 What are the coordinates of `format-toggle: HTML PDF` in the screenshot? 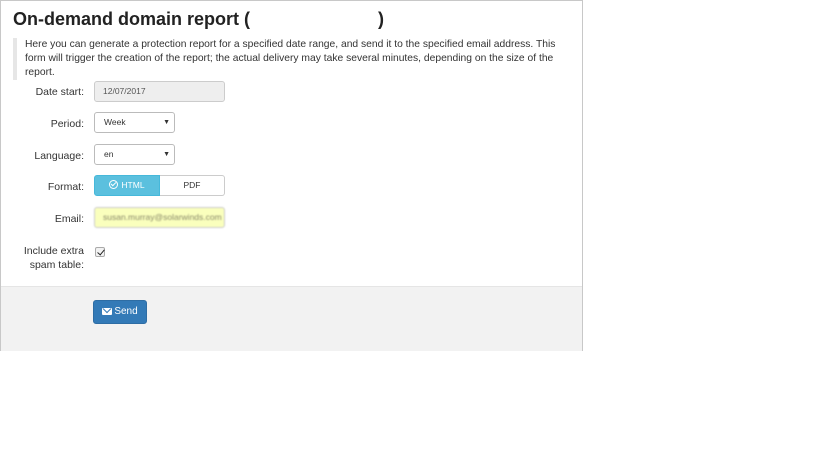 It's located at (159, 185).